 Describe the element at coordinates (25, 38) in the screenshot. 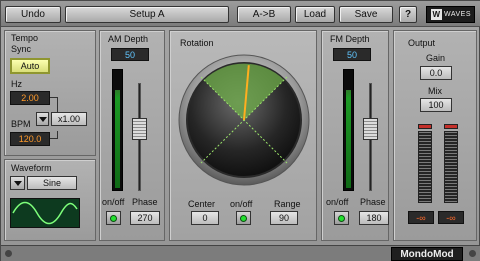

I see `tempo-title: Tempo` at that location.